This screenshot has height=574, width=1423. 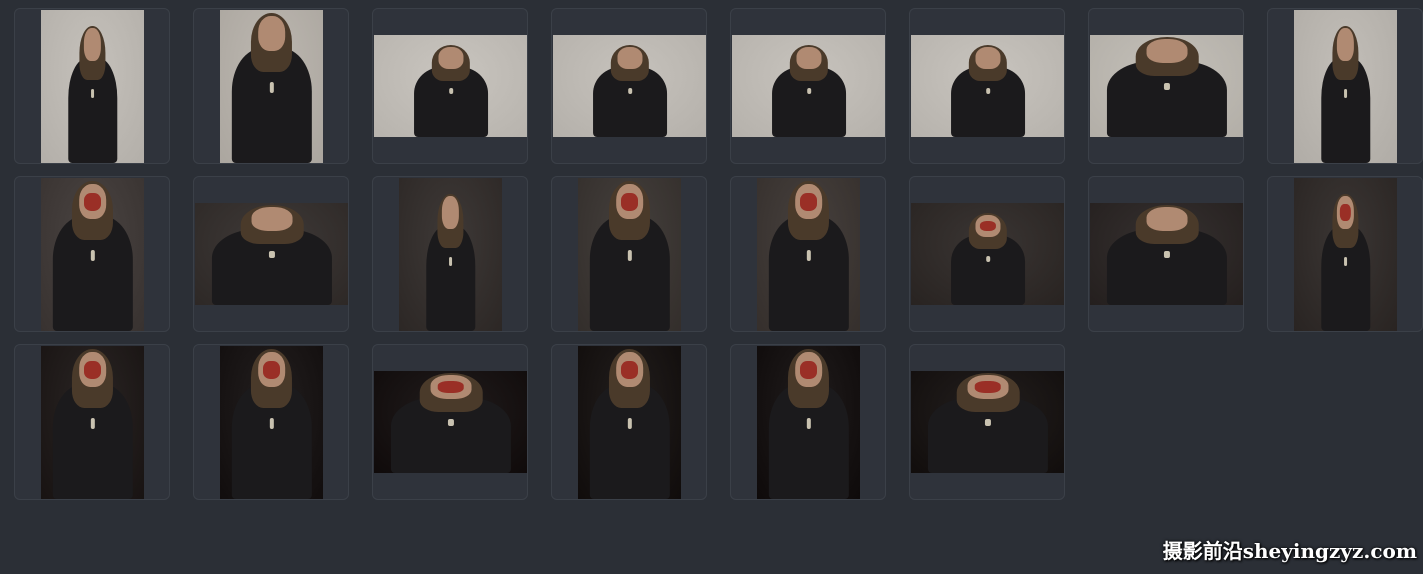 I want to click on watermark: 摄影前沿sheyingzyz.com, so click(x=1289, y=551).